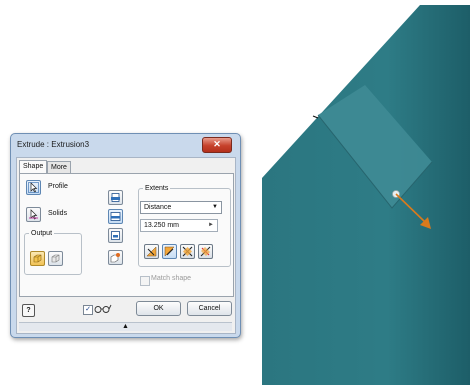 The image size is (470, 385). I want to click on cut-button, so click(115, 216).